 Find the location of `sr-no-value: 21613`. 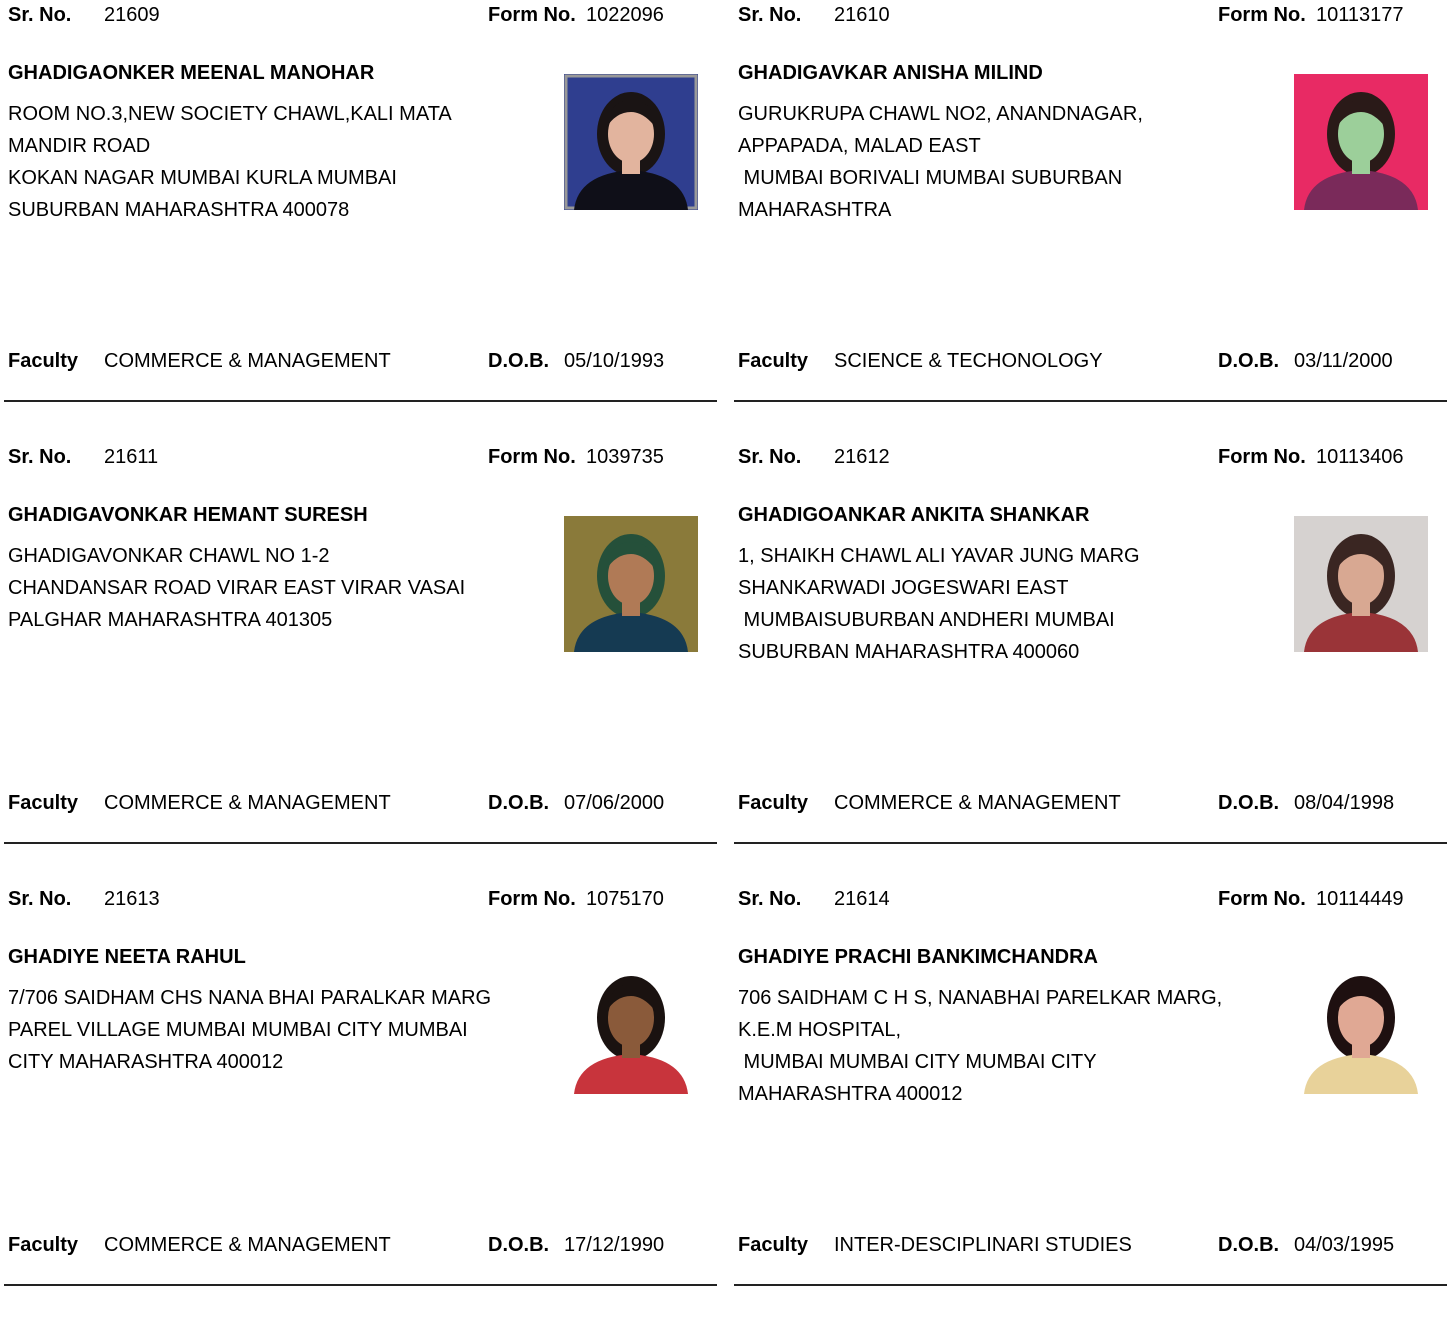

sr-no-value: 21613 is located at coordinates (132, 899).